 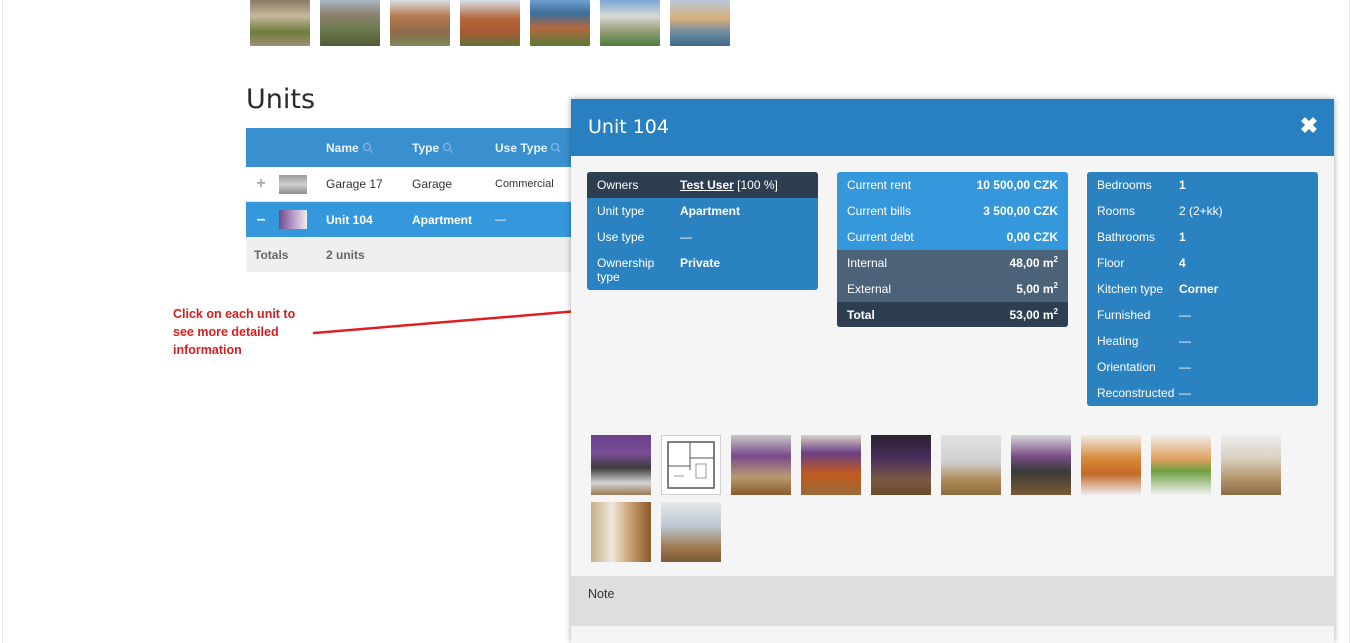 What do you see at coordinates (500, 219) in the screenshot?
I see `unit-use-type: —` at bounding box center [500, 219].